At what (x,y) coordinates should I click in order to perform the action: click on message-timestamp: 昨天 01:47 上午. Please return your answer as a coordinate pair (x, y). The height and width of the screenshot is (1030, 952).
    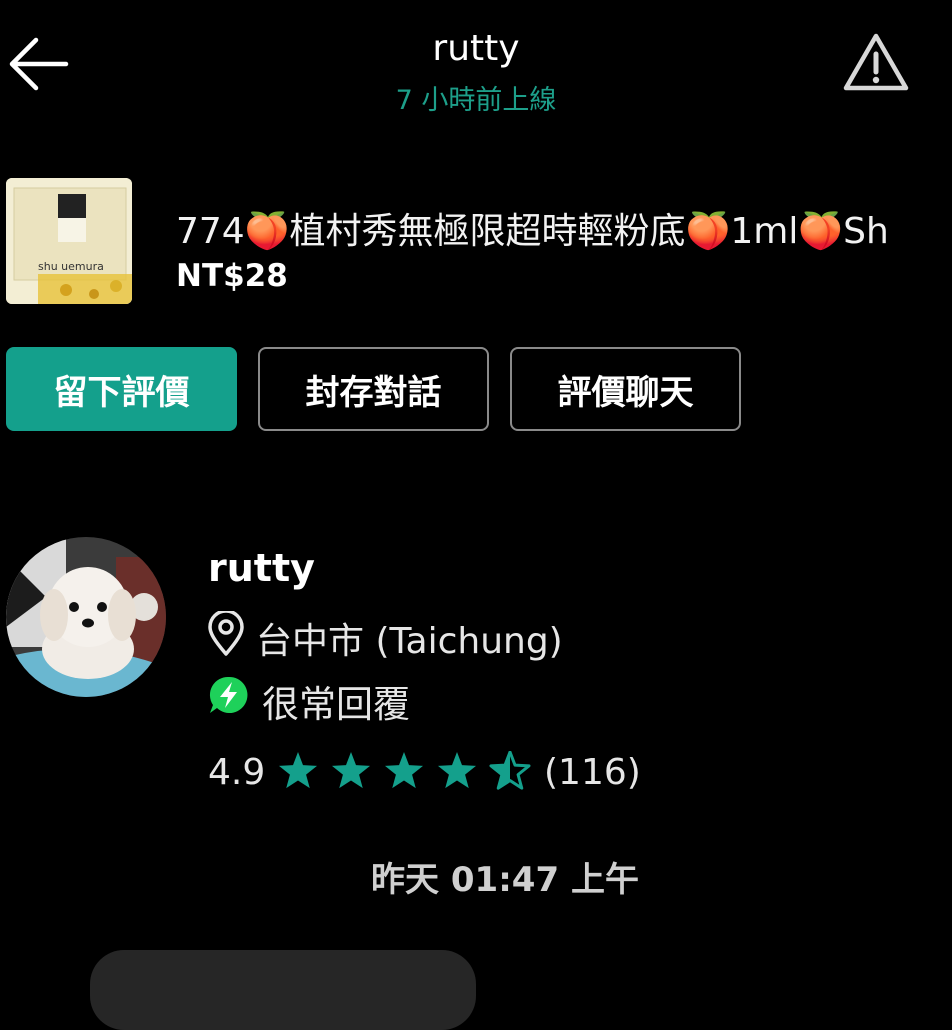
    Looking at the image, I should click on (505, 880).